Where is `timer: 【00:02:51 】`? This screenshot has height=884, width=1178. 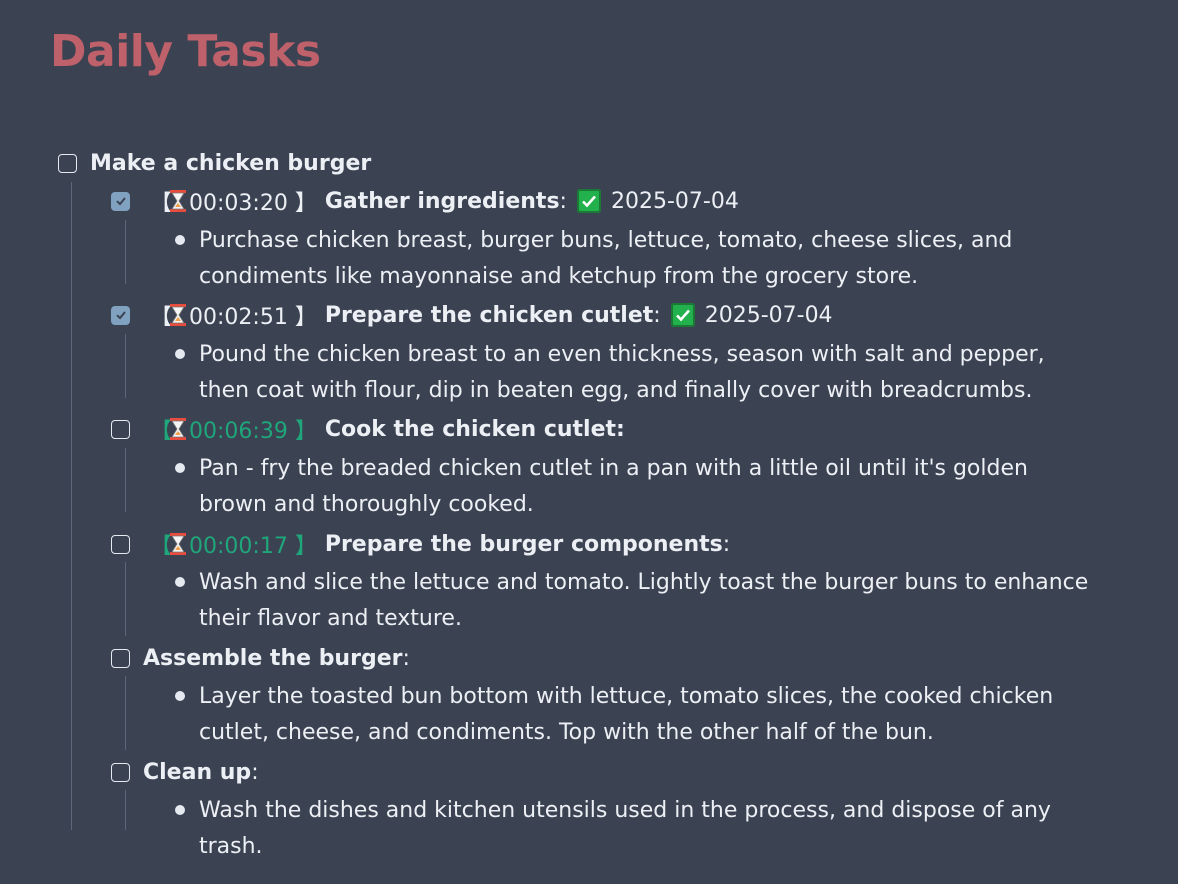
timer: 【00:02:51 】 is located at coordinates (233, 315).